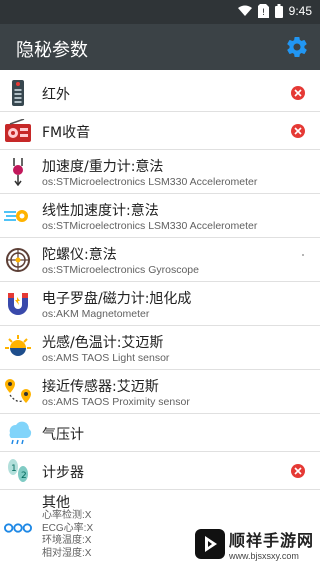 The height and width of the screenshot is (569, 320). I want to click on status-icons: ! 9:45, so click(274, 11).